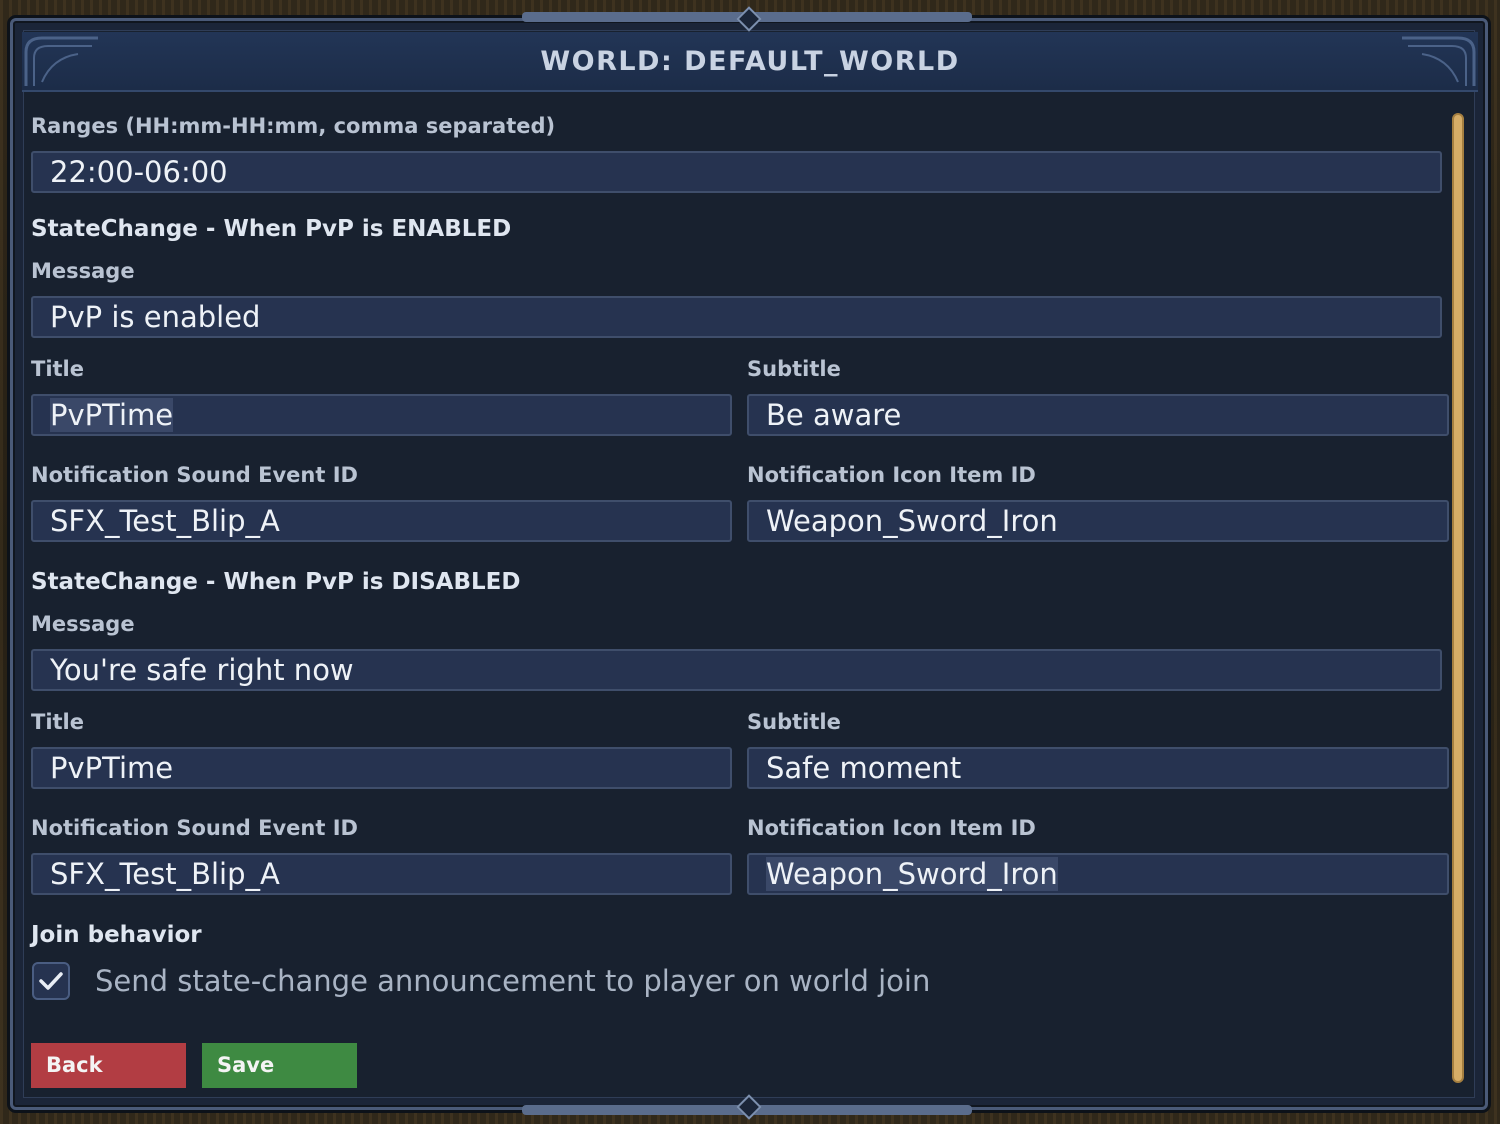 The image size is (1500, 1124). I want to click on disabled-icon-label: Notification Icon Item ID, so click(891, 828).